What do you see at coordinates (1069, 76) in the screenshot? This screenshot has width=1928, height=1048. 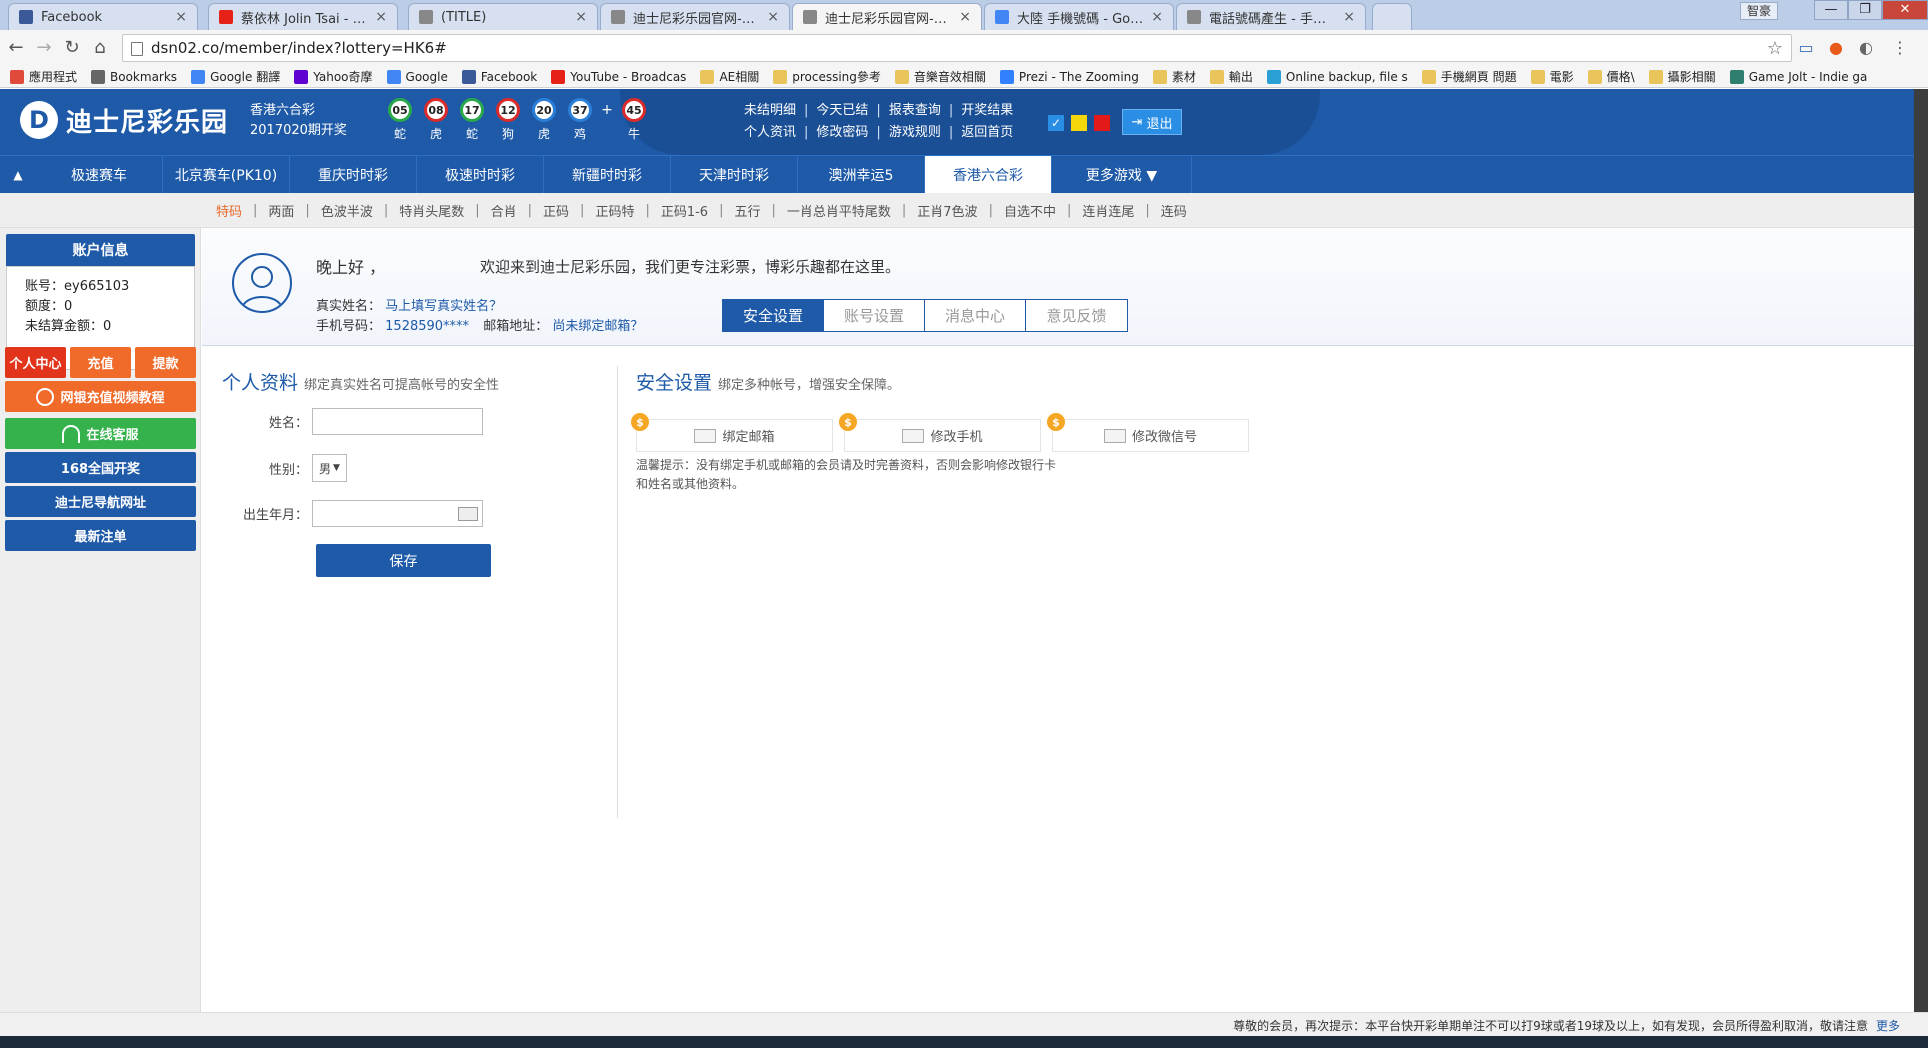 I see `bookmark-item: Prezi - The Zooming` at bounding box center [1069, 76].